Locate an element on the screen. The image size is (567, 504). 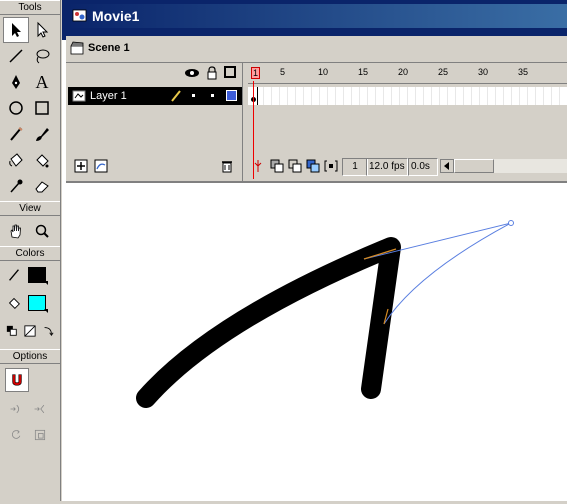
fill-color-row is located at coordinates (30, 303).